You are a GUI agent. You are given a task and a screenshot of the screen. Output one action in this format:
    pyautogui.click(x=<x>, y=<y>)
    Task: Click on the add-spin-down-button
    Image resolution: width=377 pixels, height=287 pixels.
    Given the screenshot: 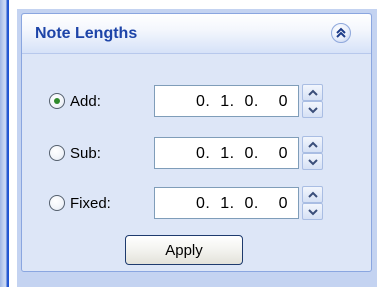 What is the action you would take?
    pyautogui.click(x=312, y=109)
    